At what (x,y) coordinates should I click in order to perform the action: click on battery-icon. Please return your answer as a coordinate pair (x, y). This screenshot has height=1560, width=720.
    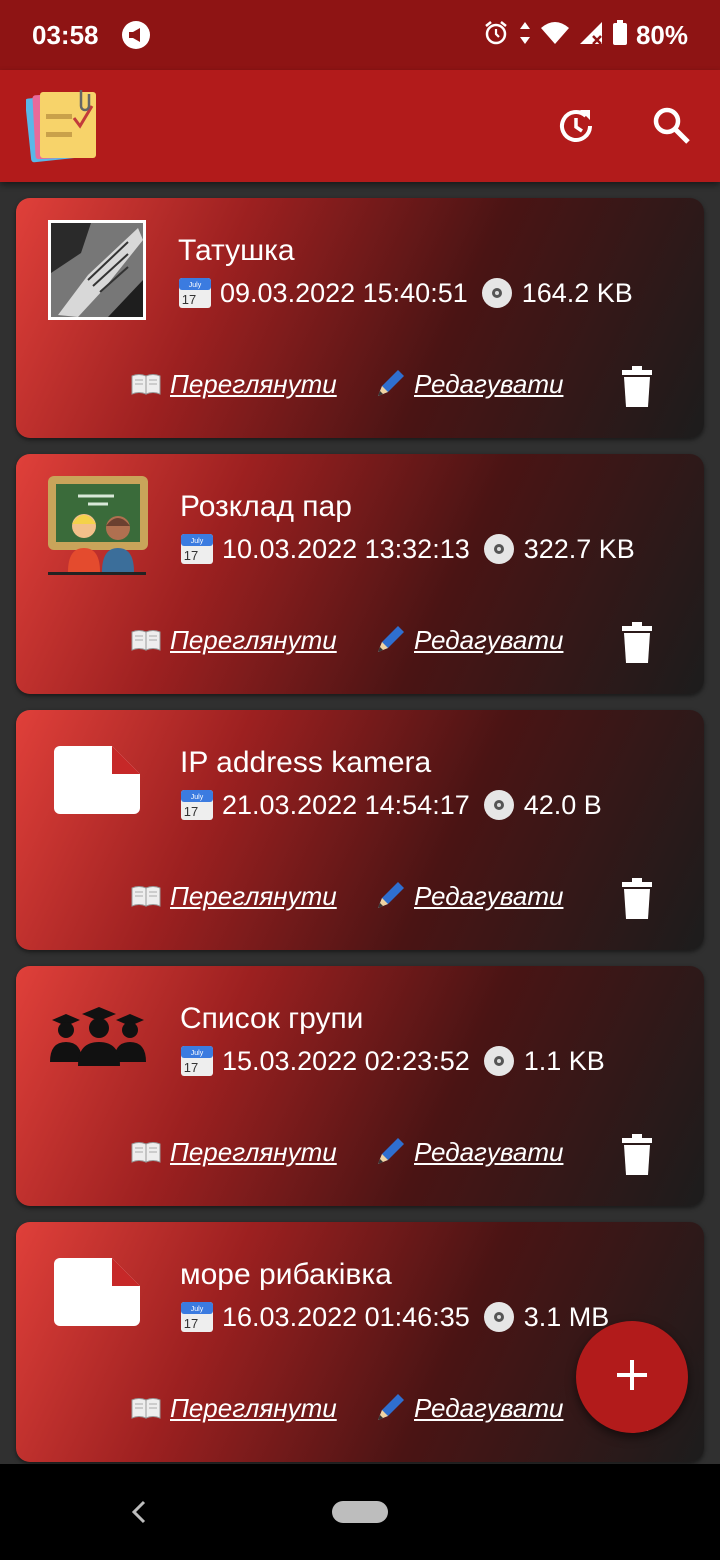
    Looking at the image, I should click on (620, 35).